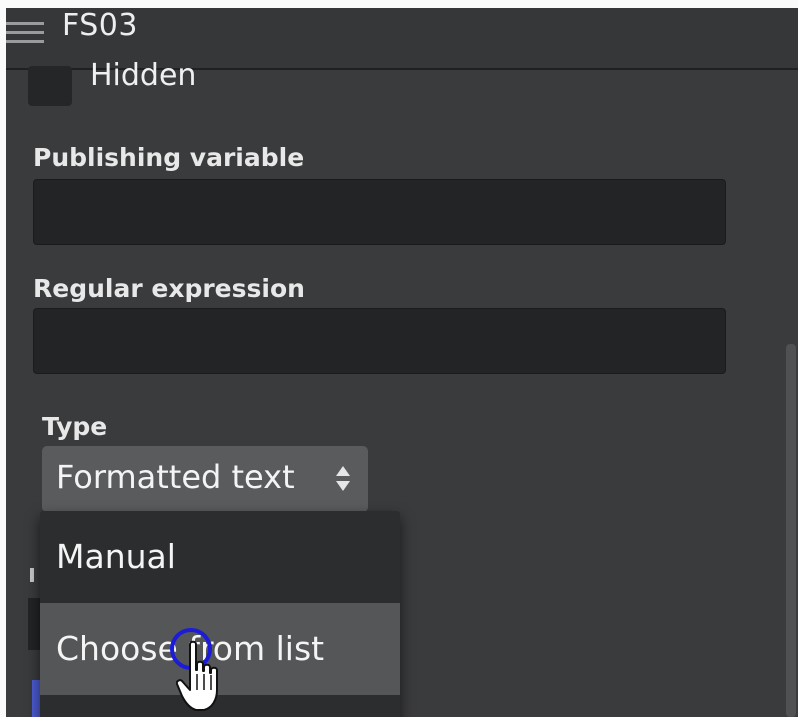  I want to click on topbar-overlay, so click(402, 39).